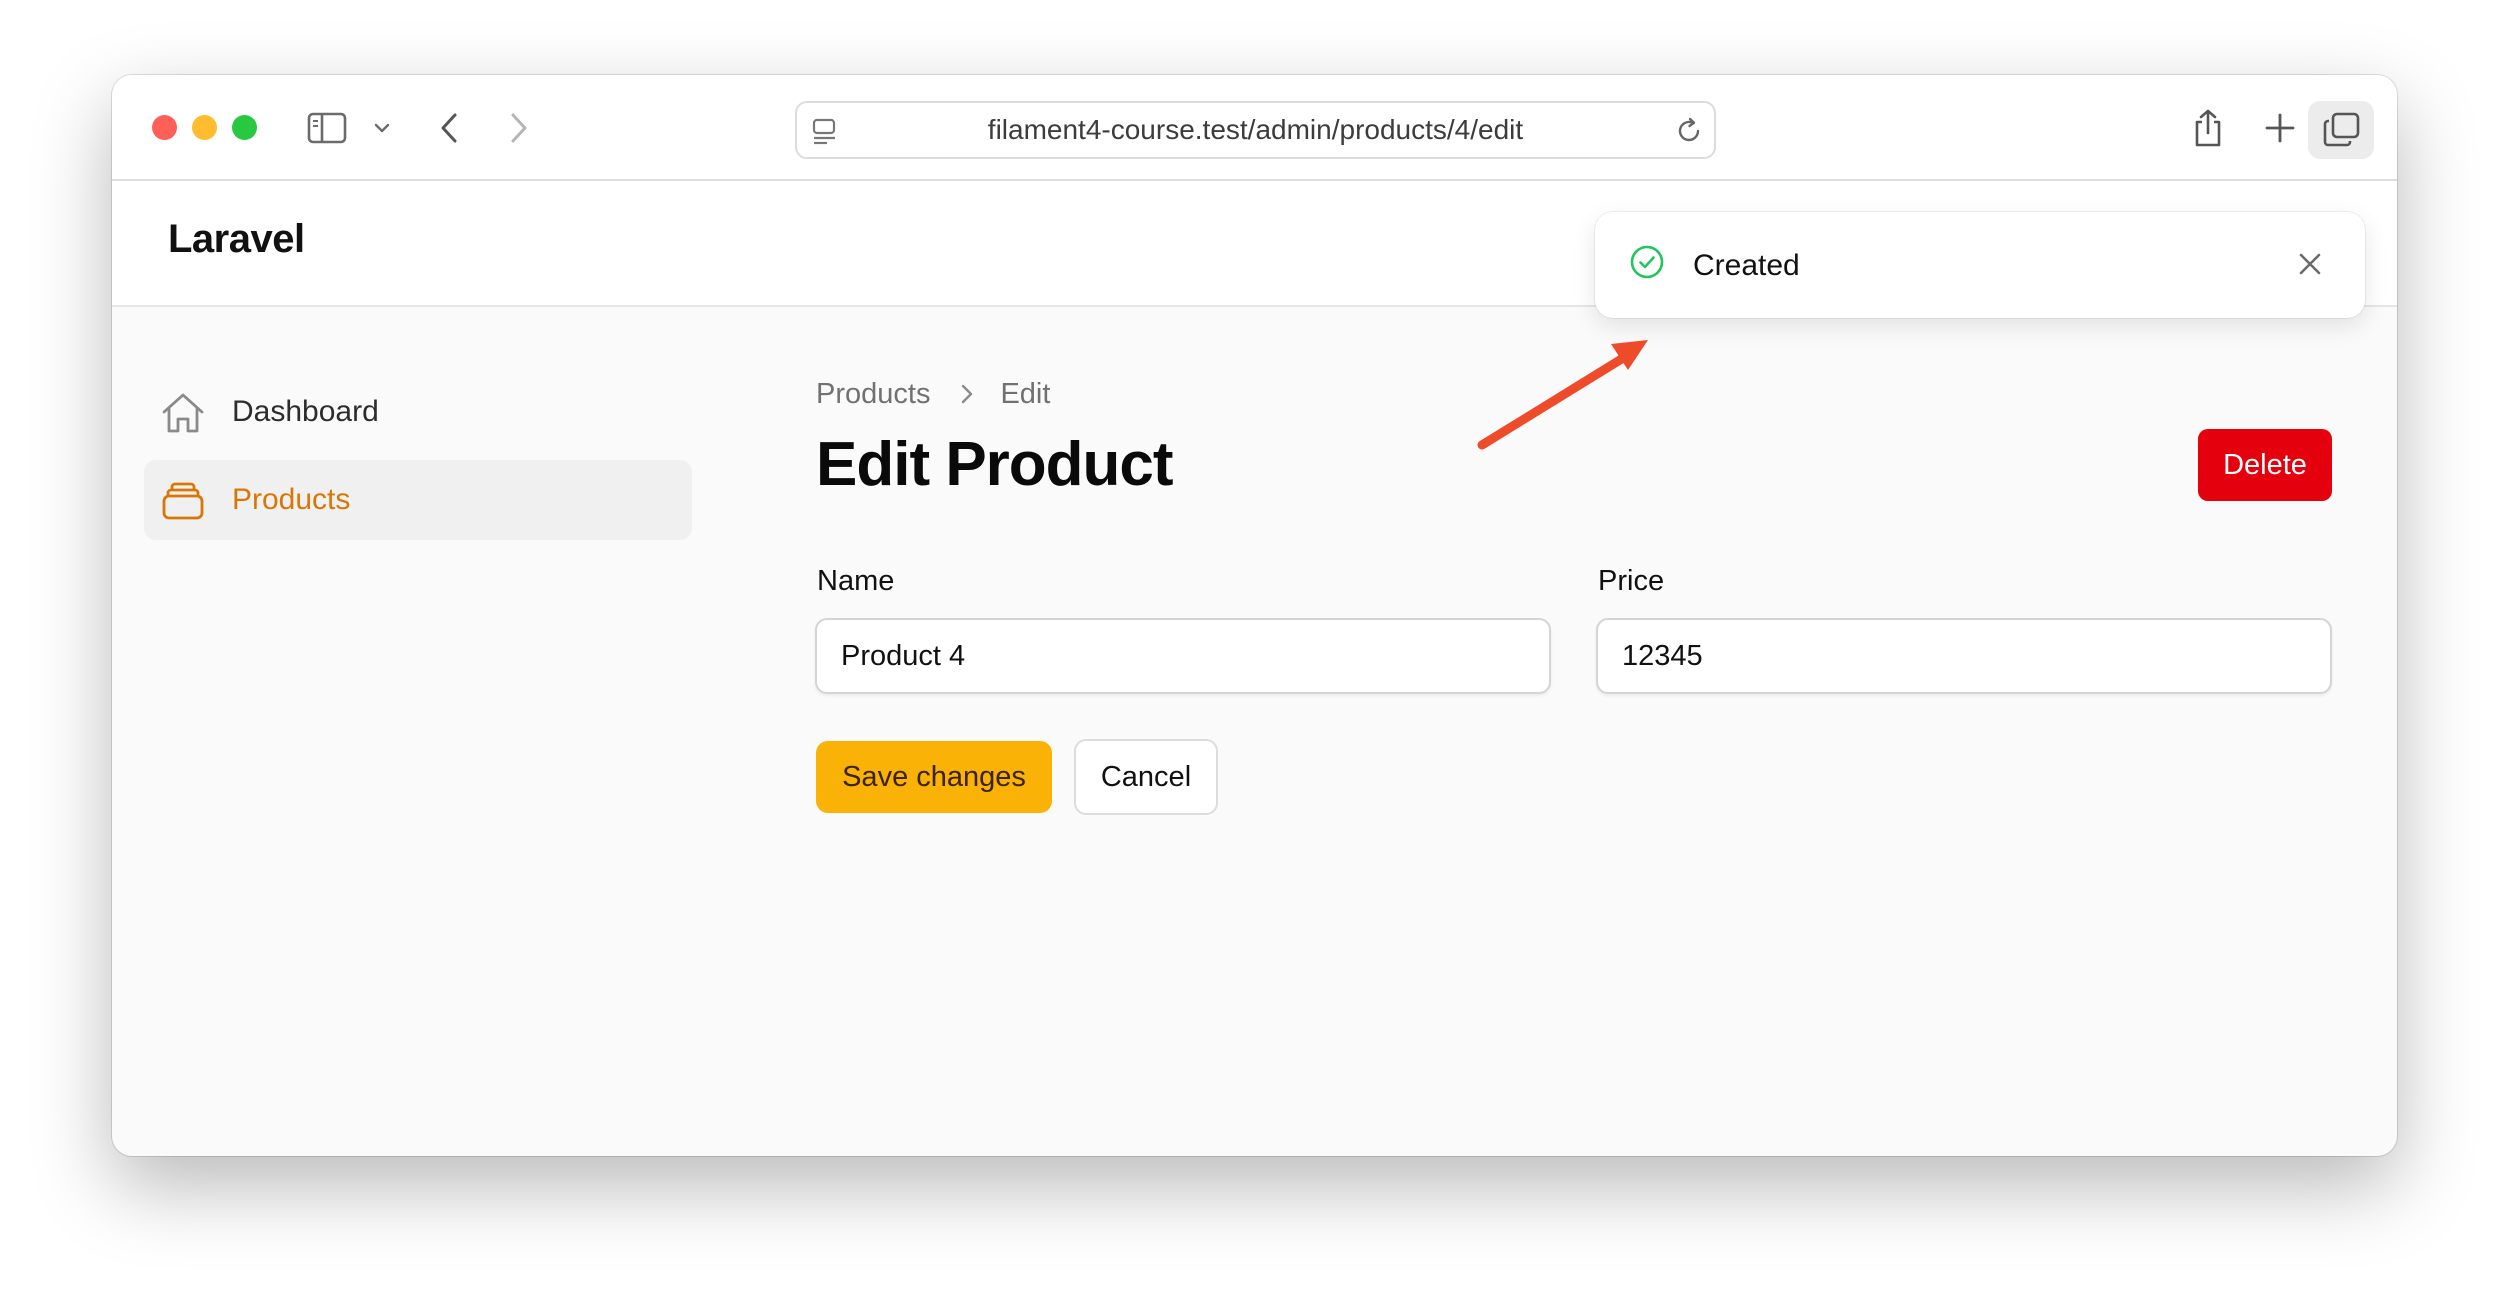  I want to click on brand-logo: Laravel, so click(236, 239).